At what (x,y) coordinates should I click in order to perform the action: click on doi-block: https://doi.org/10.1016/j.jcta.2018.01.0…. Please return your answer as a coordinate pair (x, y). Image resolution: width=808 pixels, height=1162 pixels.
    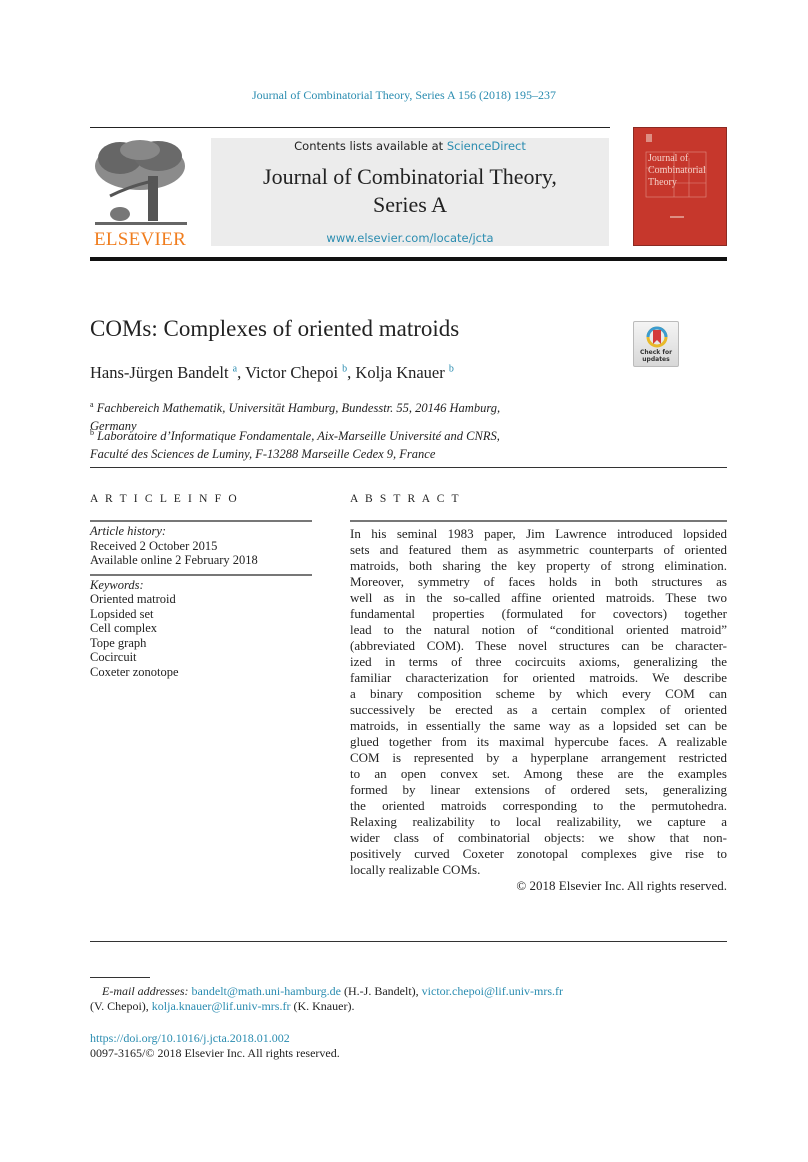
    Looking at the image, I should click on (215, 1046).